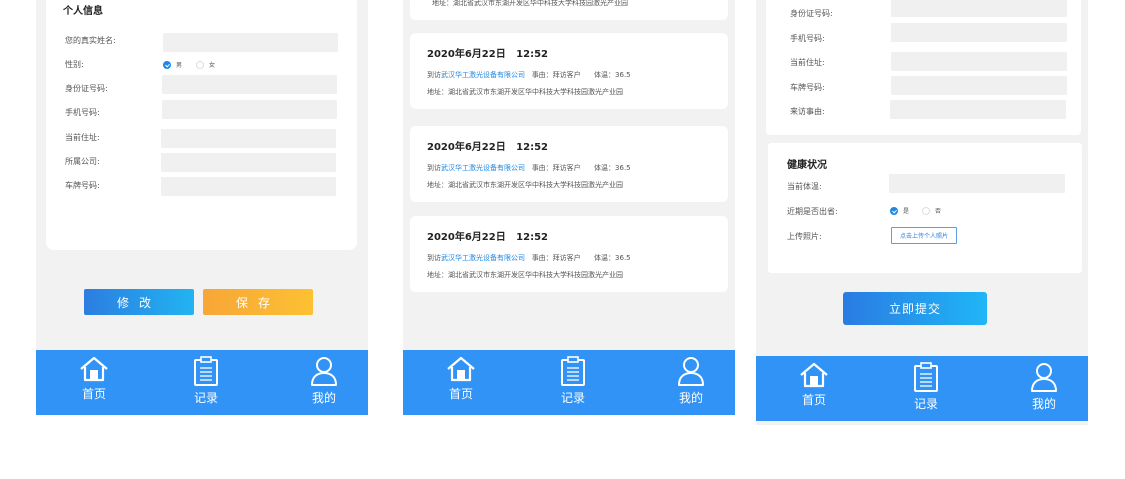 The image size is (1125, 479). Describe the element at coordinates (90, 40) in the screenshot. I see `name-label: 您的真实姓名:` at that location.